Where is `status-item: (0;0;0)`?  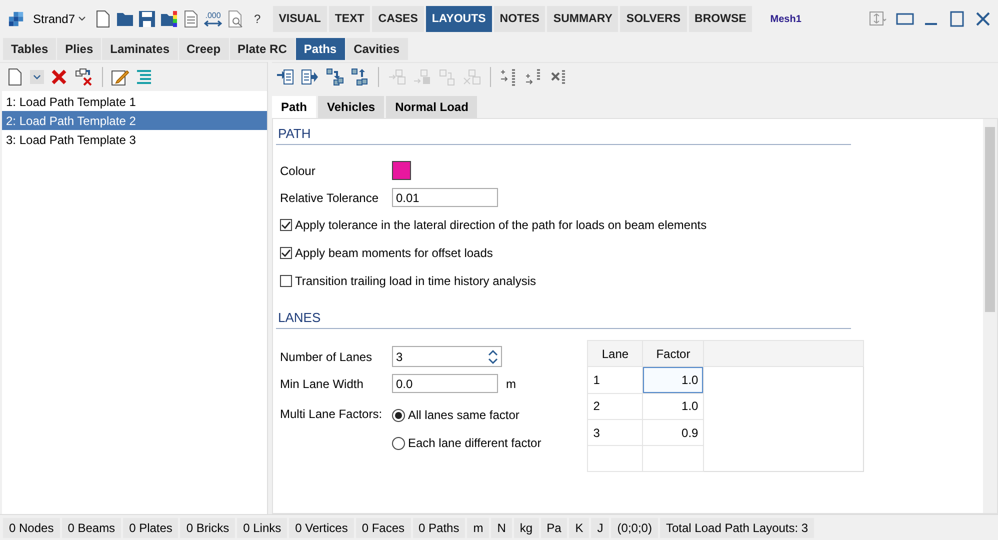 status-item: (0;0;0) is located at coordinates (634, 528).